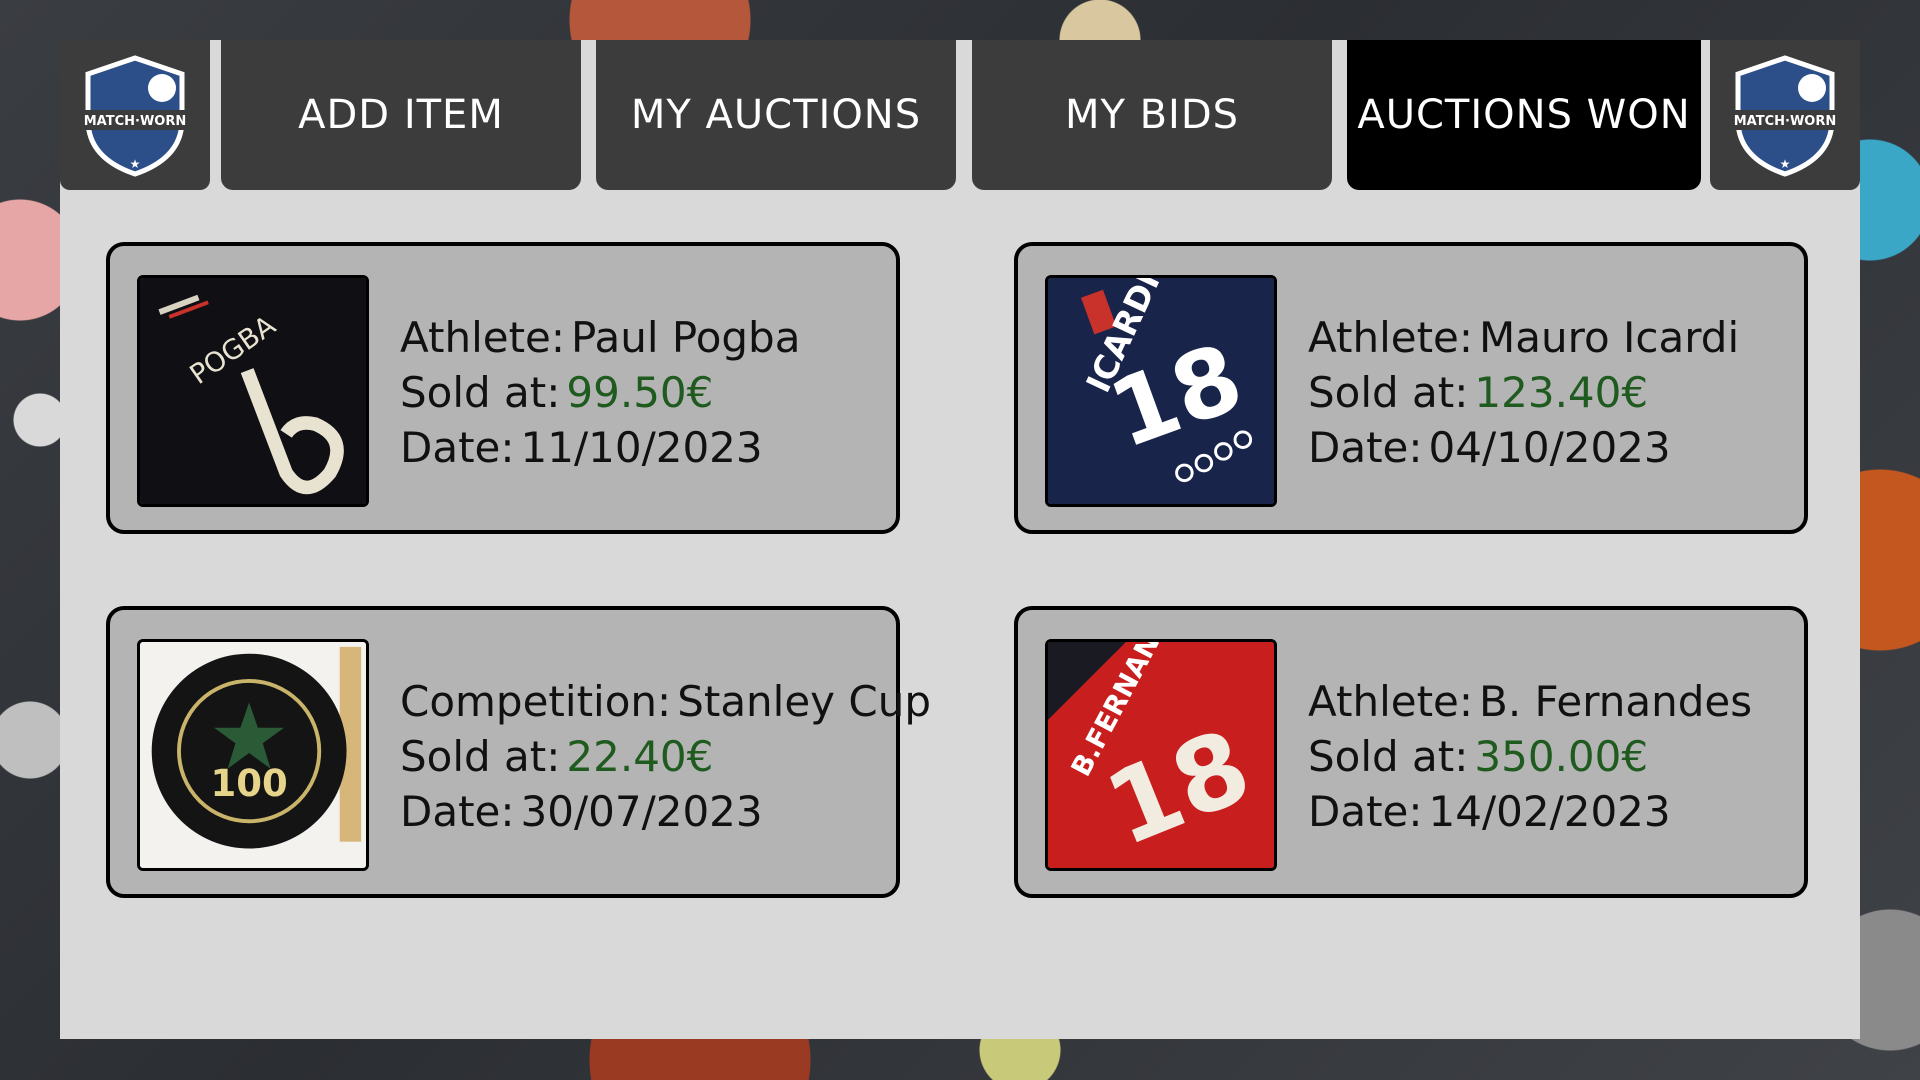 Image resolution: width=1920 pixels, height=1080 pixels. I want to click on jersey-image: POGBA, so click(253, 391).